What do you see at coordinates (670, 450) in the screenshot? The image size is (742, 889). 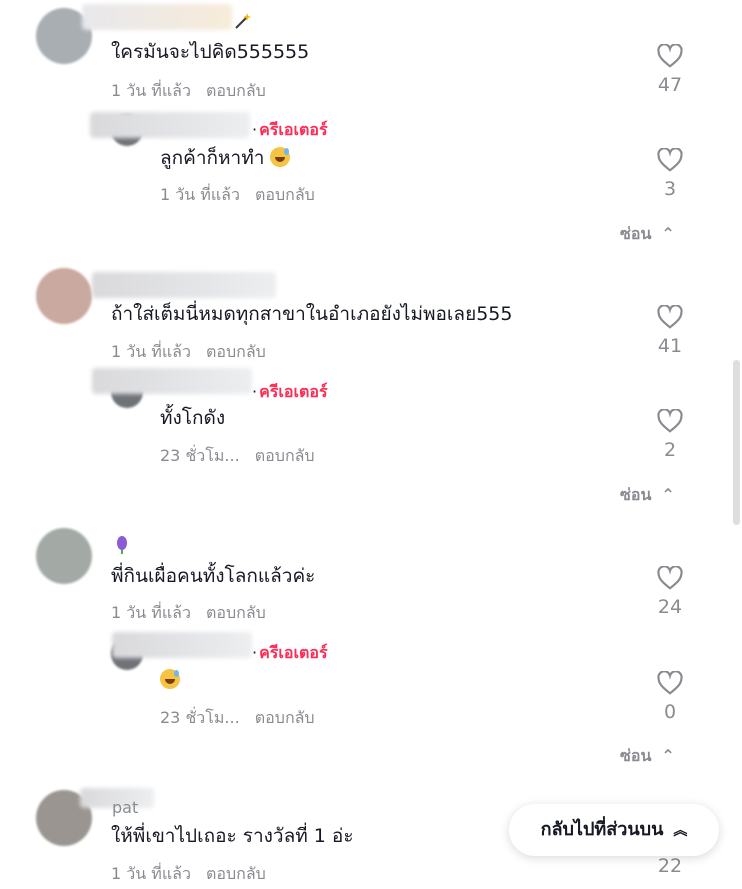 I see `like-count: 2` at bounding box center [670, 450].